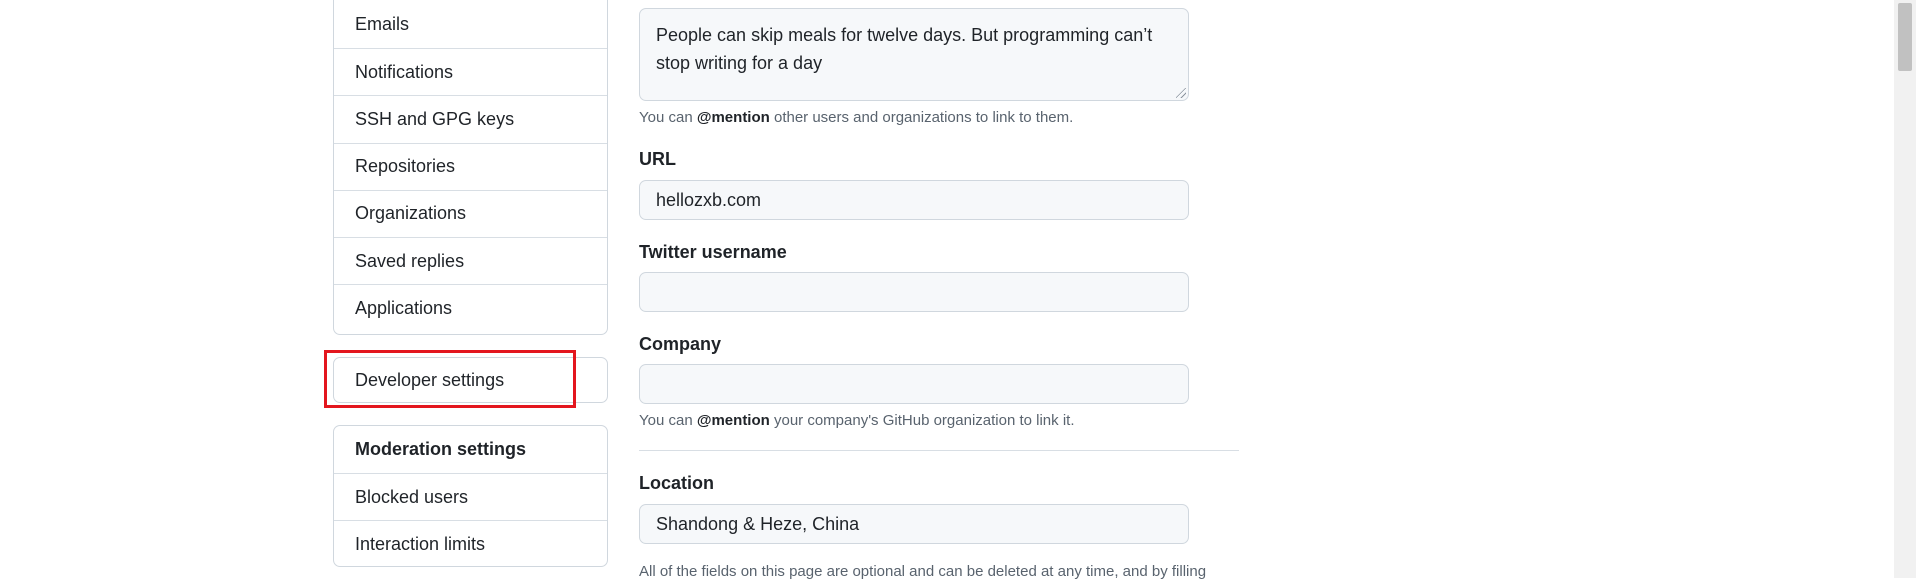  What do you see at coordinates (1905, 37) in the screenshot?
I see `scrollbar-thumb` at bounding box center [1905, 37].